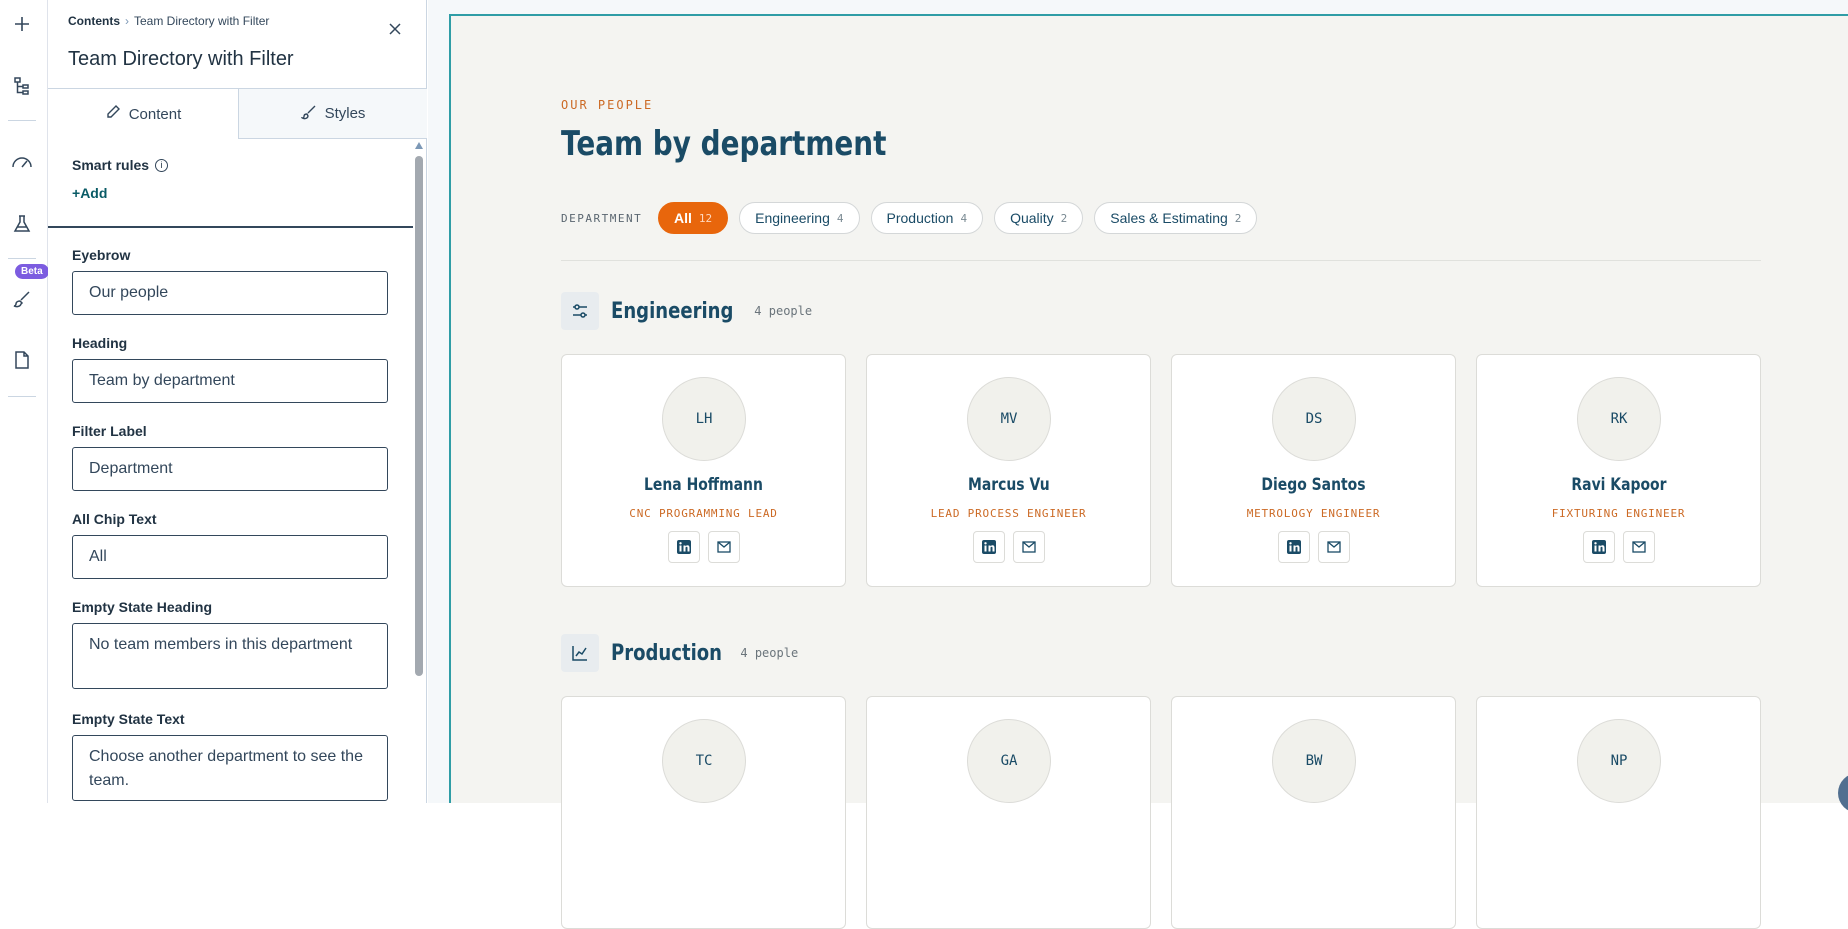 Image resolution: width=1848 pixels, height=929 pixels. What do you see at coordinates (703, 485) in the screenshot?
I see `member-name: Lena Hoffmann` at bounding box center [703, 485].